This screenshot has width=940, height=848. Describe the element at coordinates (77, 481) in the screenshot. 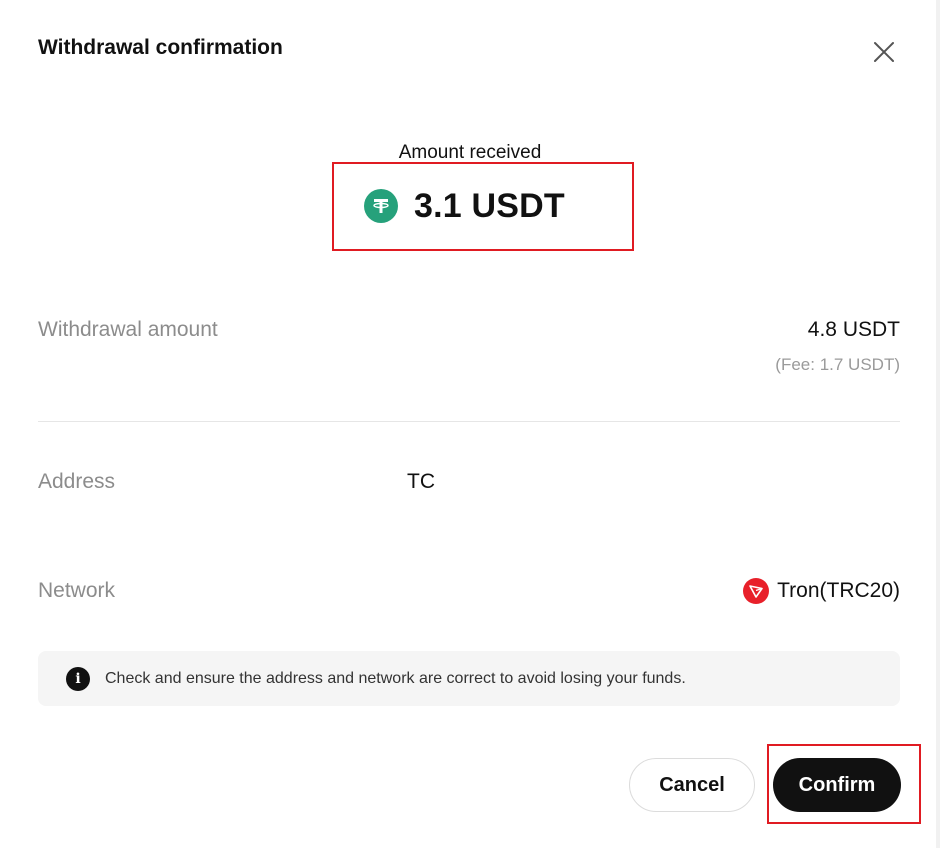

I see `address-label: Address` at that location.